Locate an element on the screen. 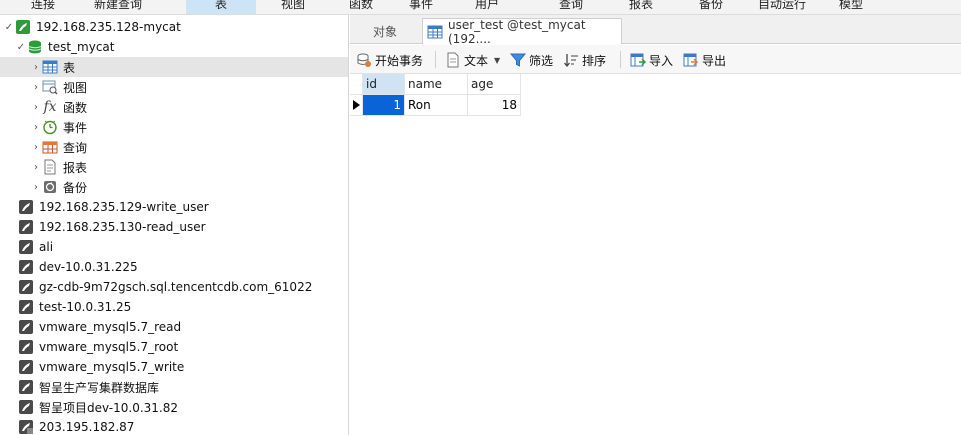 The image size is (961, 435). current-row-arrow-icon is located at coordinates (356, 105).